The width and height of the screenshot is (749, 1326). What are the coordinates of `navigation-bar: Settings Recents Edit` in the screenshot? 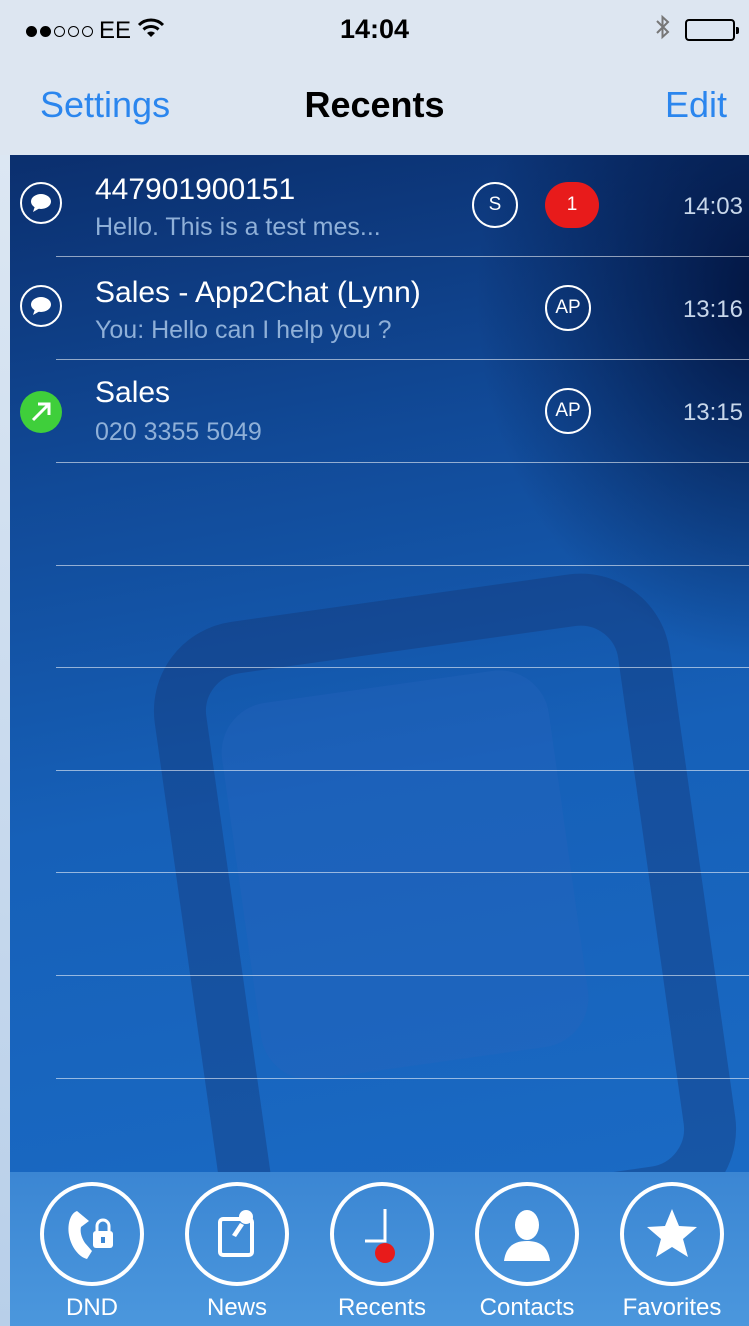 It's located at (374, 108).